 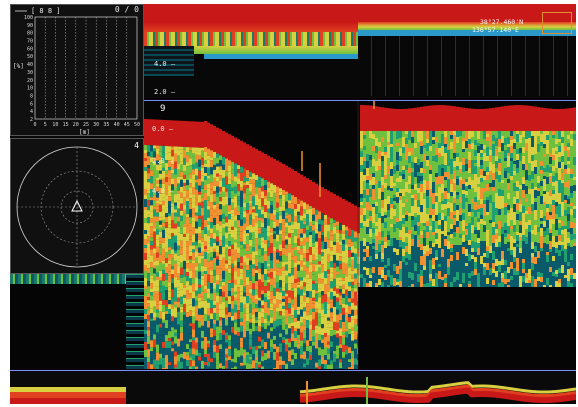 I want to click on histogram-y-tick: 60, so click(x=30, y=49).